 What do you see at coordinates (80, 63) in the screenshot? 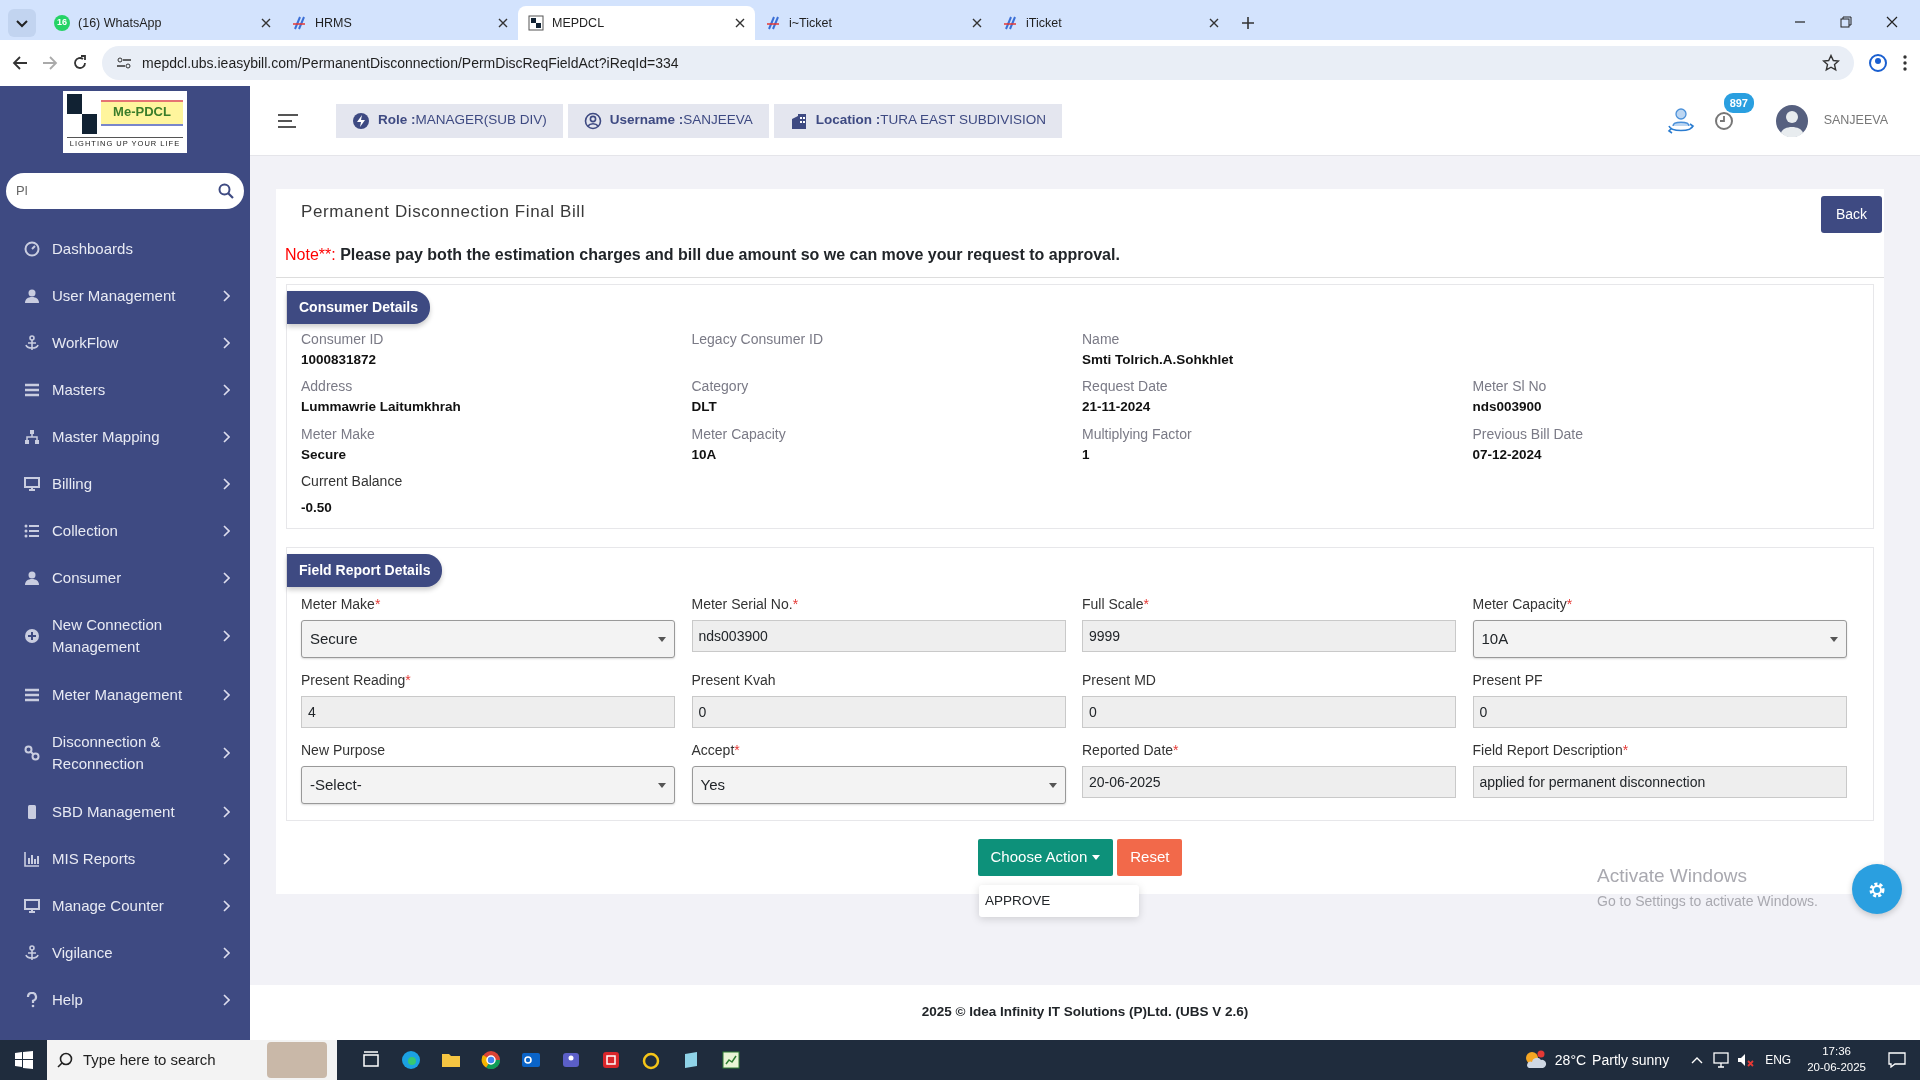
I see `reload-icon` at bounding box center [80, 63].